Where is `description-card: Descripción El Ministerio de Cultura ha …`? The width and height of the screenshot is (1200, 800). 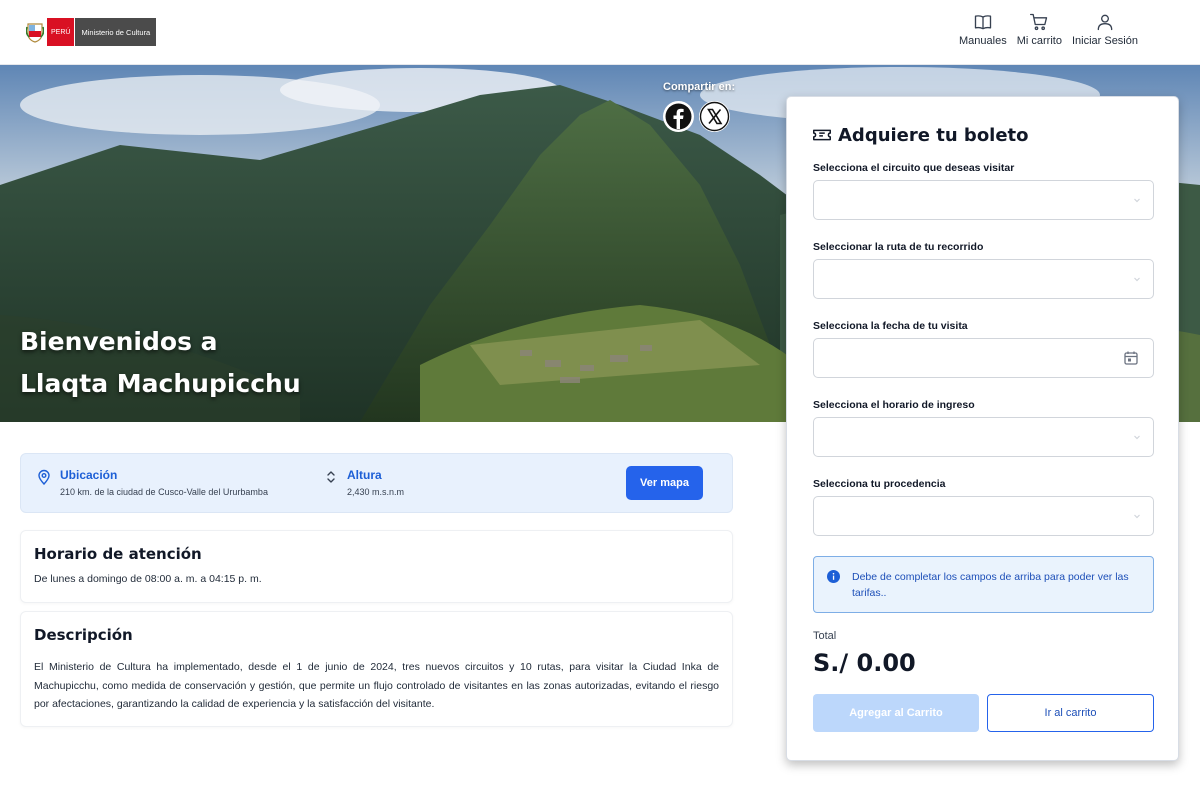 description-card: Descripción El Ministerio de Cultura ha … is located at coordinates (376, 669).